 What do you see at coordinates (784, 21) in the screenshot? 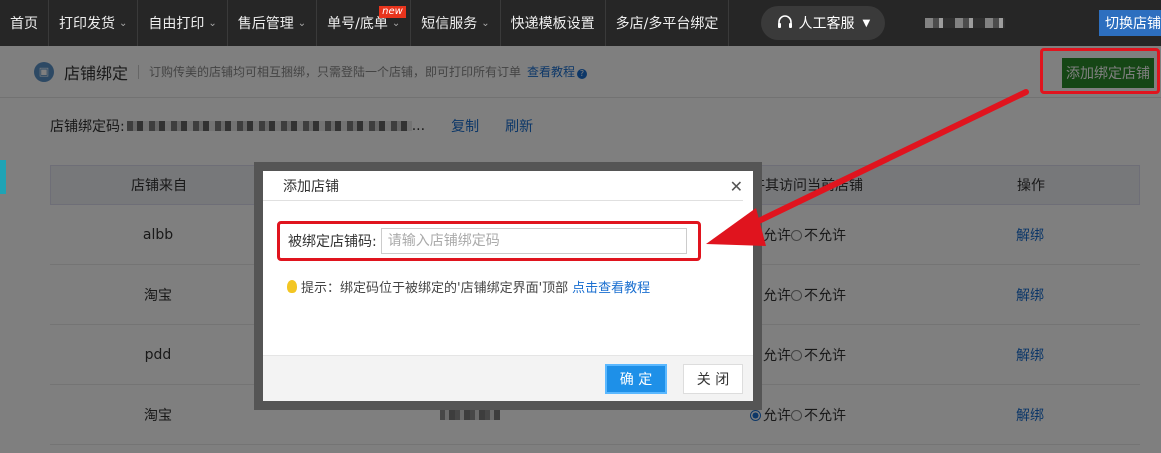
I see `headset-icon` at bounding box center [784, 21].